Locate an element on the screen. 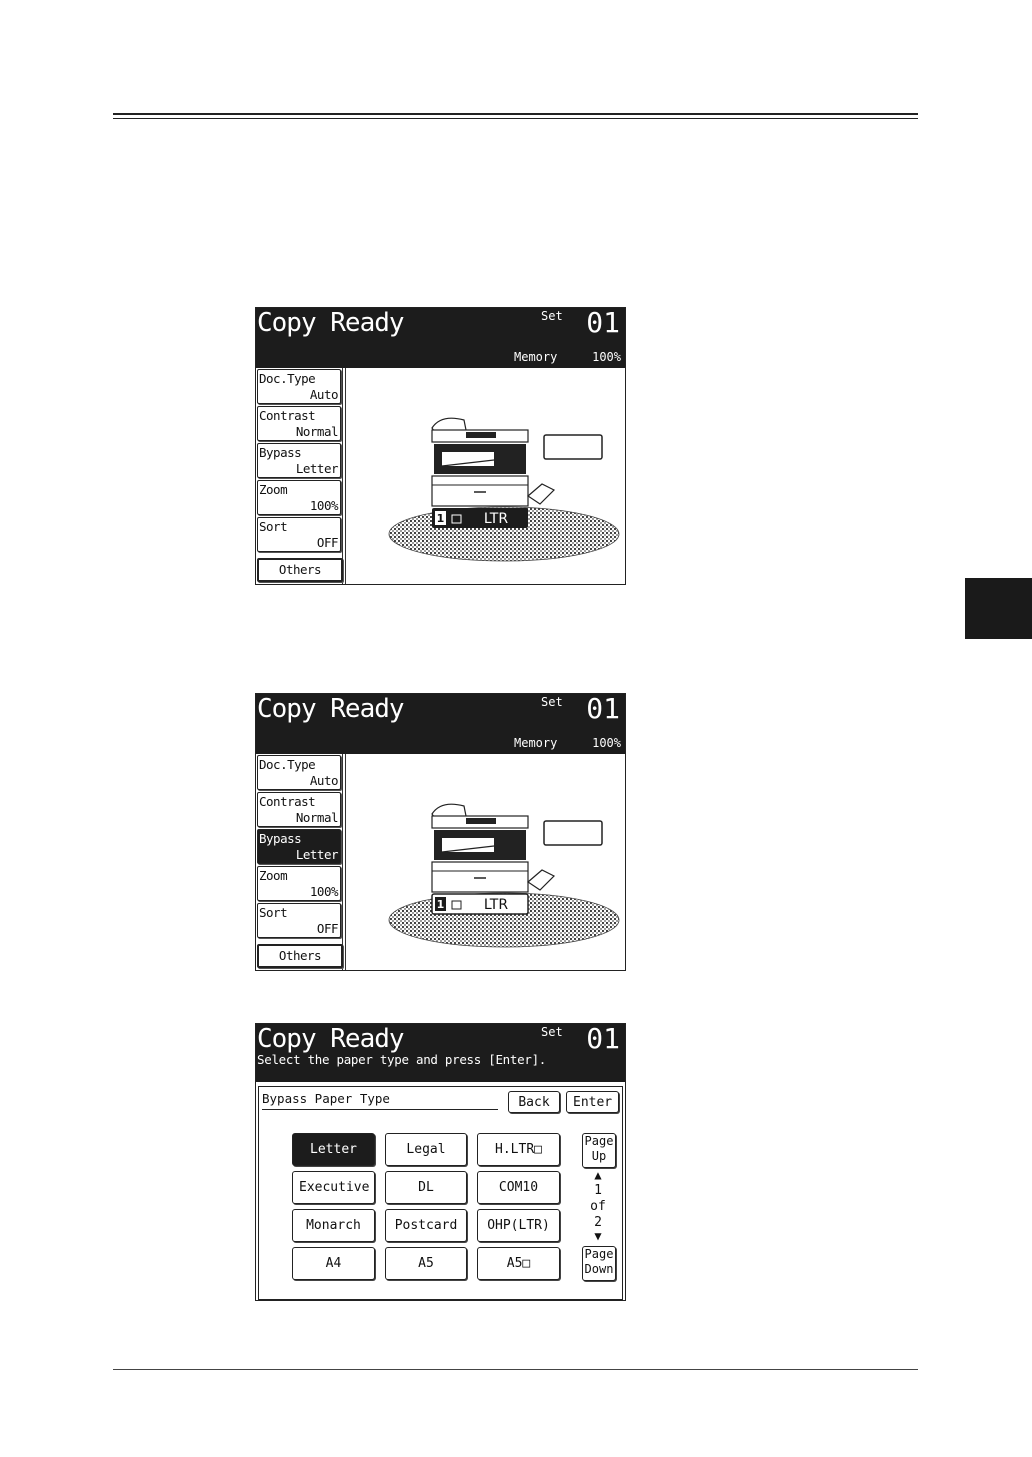 This screenshot has width=1032, height=1457. page-total: 2 is located at coordinates (598, 1222).